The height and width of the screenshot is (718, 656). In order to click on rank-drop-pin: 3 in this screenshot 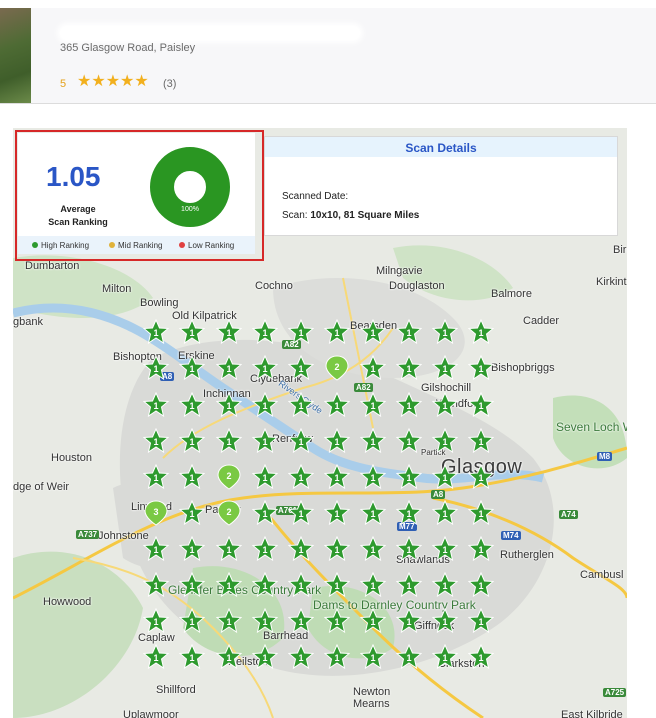, I will do `click(156, 513)`.